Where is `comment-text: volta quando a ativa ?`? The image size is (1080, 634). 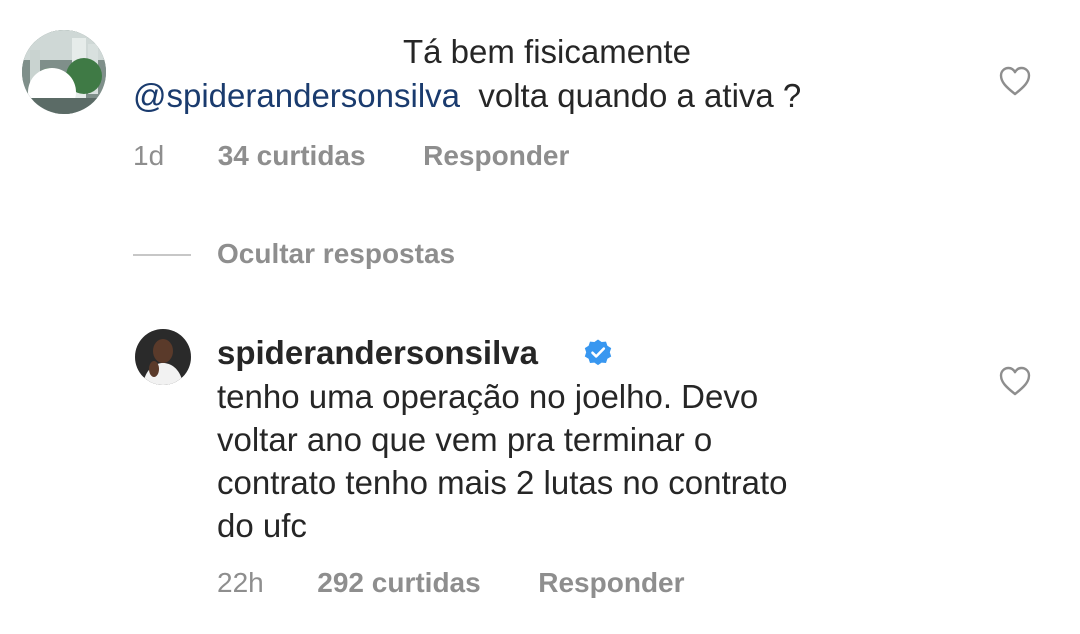
comment-text: volta quando a ativa ? is located at coordinates (640, 95).